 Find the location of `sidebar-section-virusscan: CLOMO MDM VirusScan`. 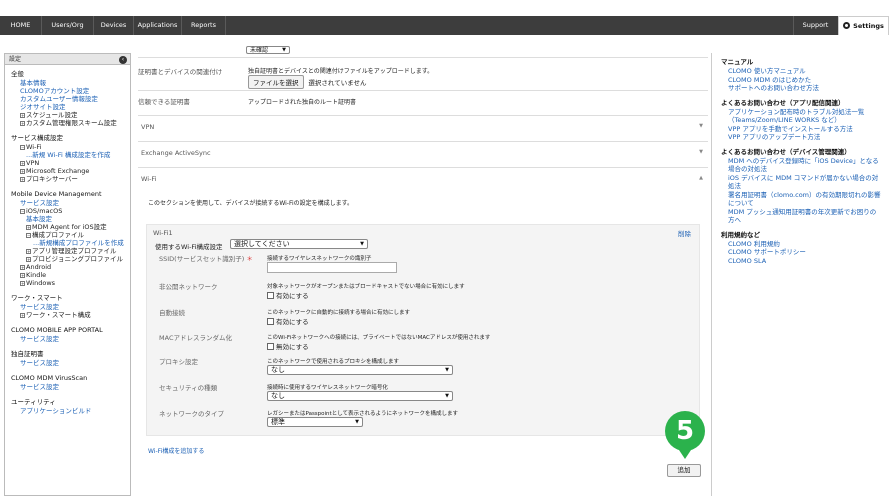

sidebar-section-virusscan: CLOMO MDM VirusScan is located at coordinates (49, 378).